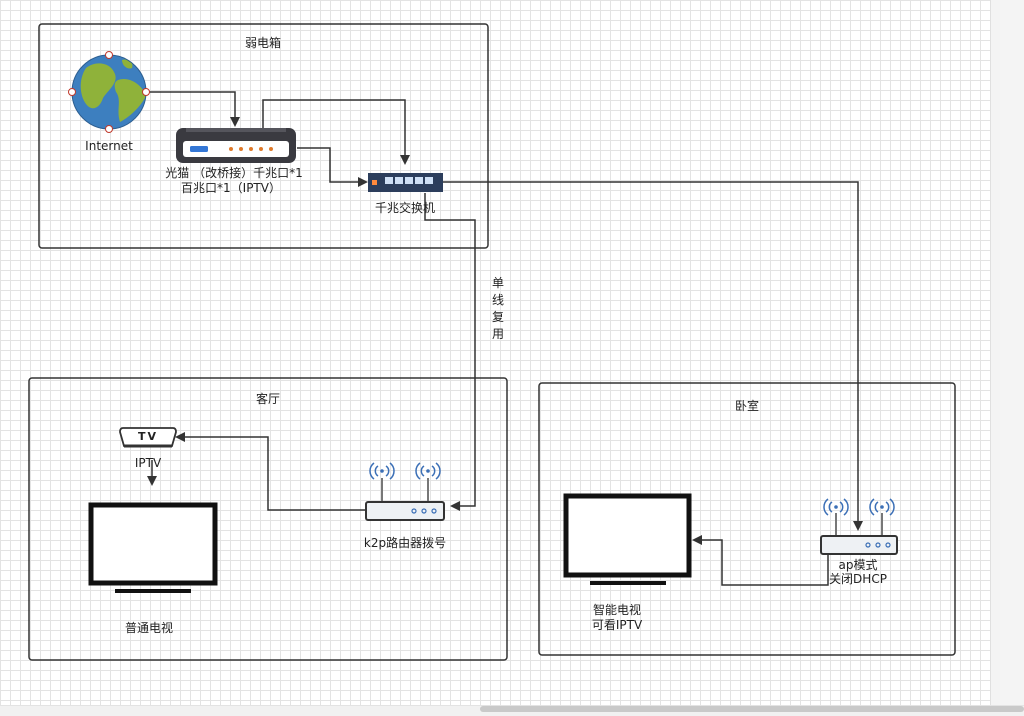 Image resolution: width=1024 pixels, height=716 pixels. What do you see at coordinates (193, 109) in the screenshot?
I see `edge-internet-to-modem` at bounding box center [193, 109].